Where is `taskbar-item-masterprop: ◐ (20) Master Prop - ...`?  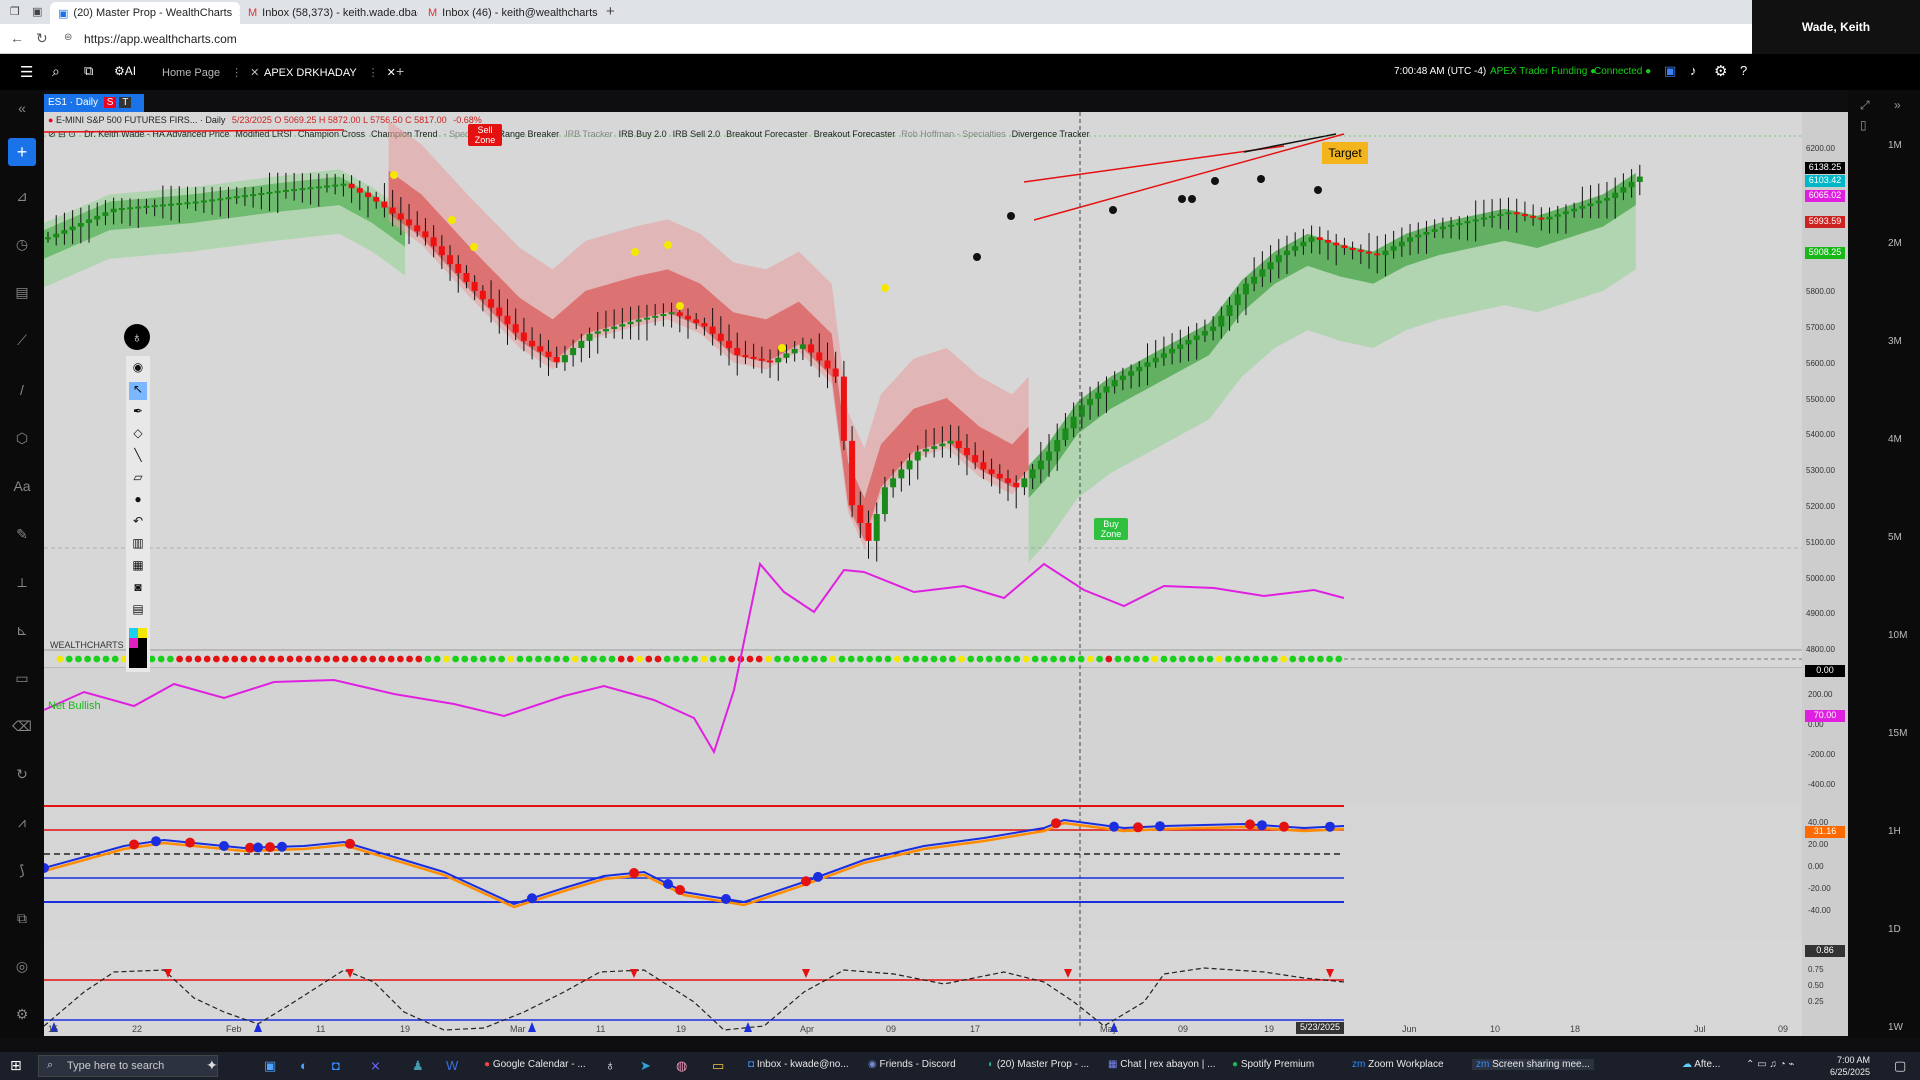 taskbar-item-masterprop: ◐ (20) Master Prop - ... is located at coordinates (1038, 1064).